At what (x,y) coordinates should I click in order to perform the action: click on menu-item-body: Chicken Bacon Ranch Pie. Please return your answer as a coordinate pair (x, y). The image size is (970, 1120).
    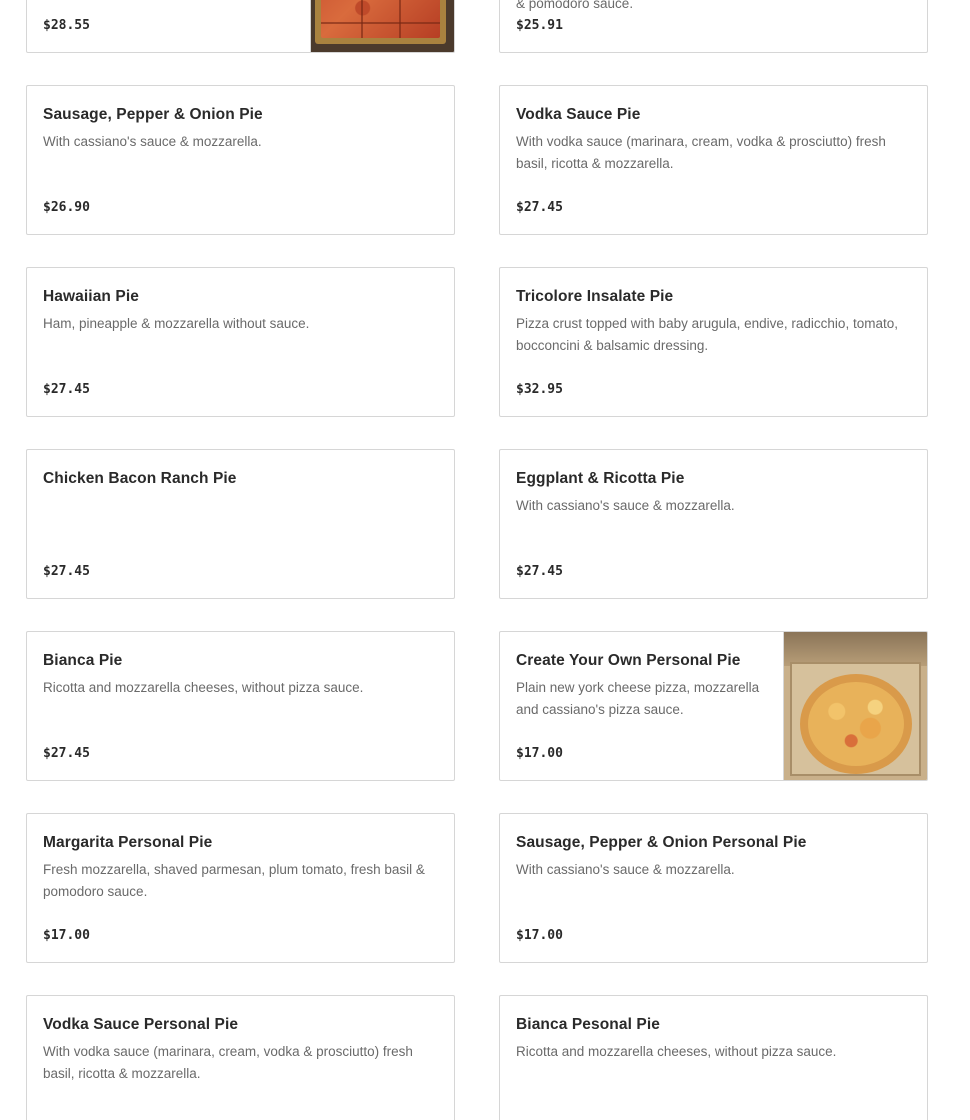
    Looking at the image, I should click on (240, 533).